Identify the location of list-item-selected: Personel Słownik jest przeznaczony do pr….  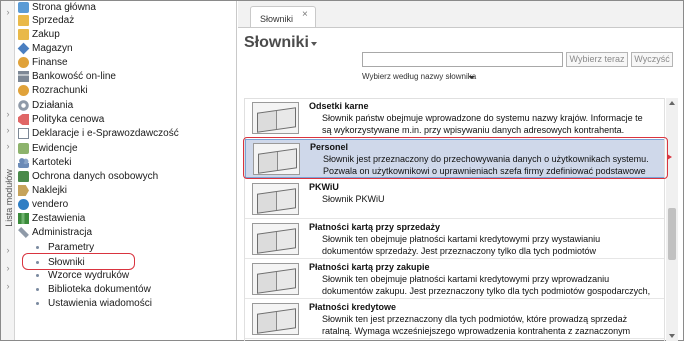
(454, 158).